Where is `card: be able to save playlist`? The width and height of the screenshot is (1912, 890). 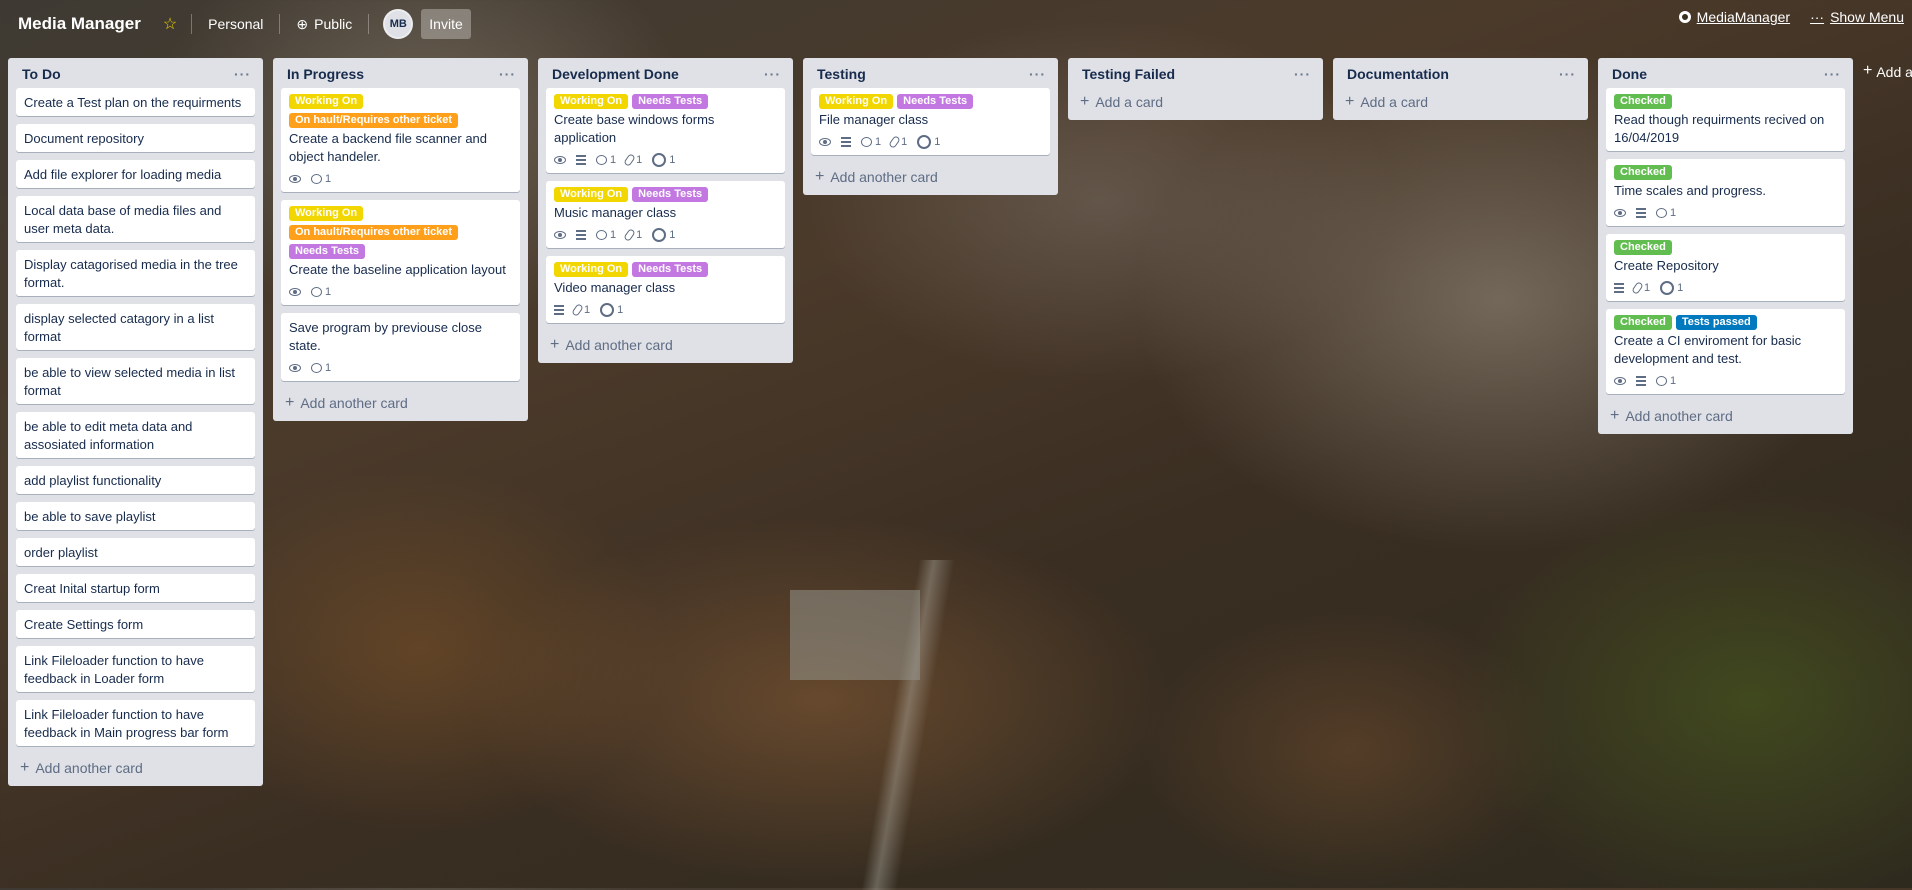
card: be able to save playlist is located at coordinates (135, 516).